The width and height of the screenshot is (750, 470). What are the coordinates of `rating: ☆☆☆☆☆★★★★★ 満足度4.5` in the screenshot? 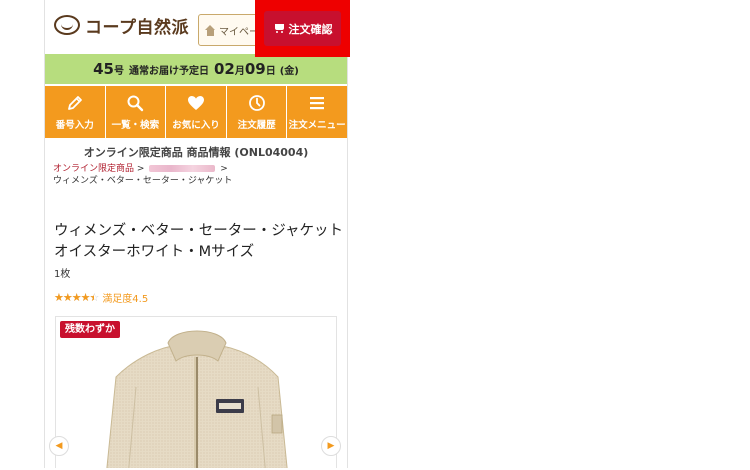 It's located at (101, 297).